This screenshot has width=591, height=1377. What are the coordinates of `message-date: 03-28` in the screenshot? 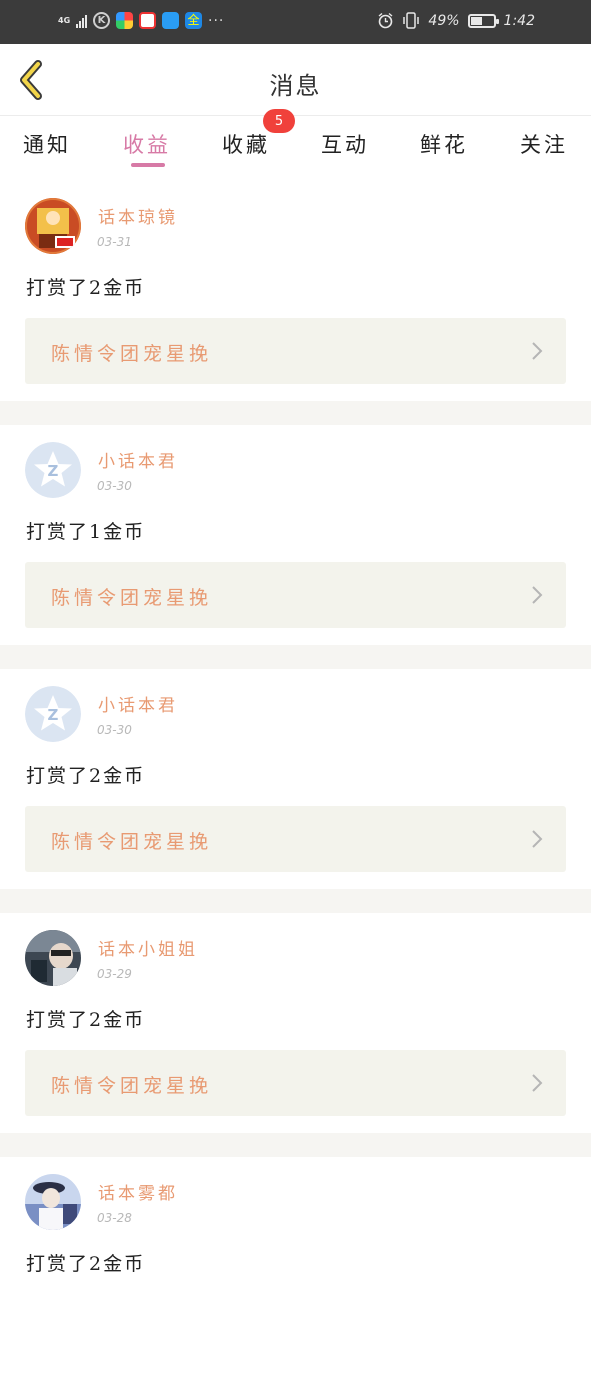 It's located at (114, 1218).